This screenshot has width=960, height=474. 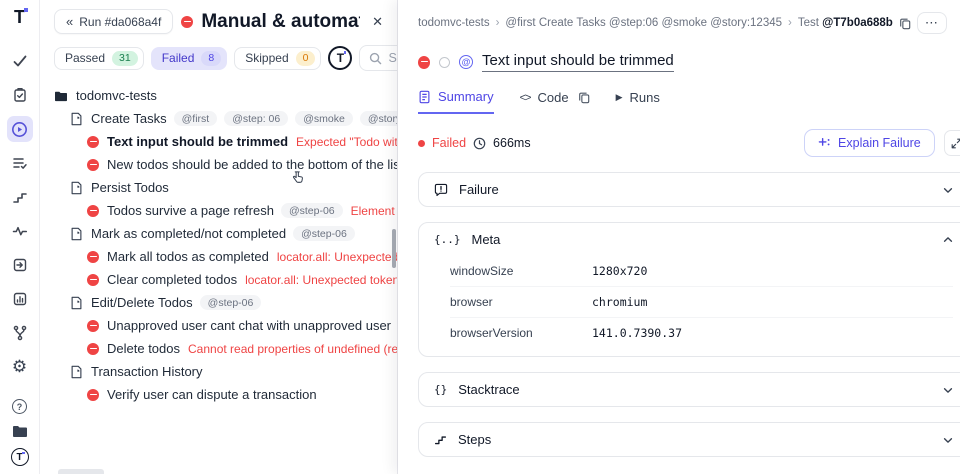 What do you see at coordinates (70, 21) in the screenshot?
I see `back-icon: «` at bounding box center [70, 21].